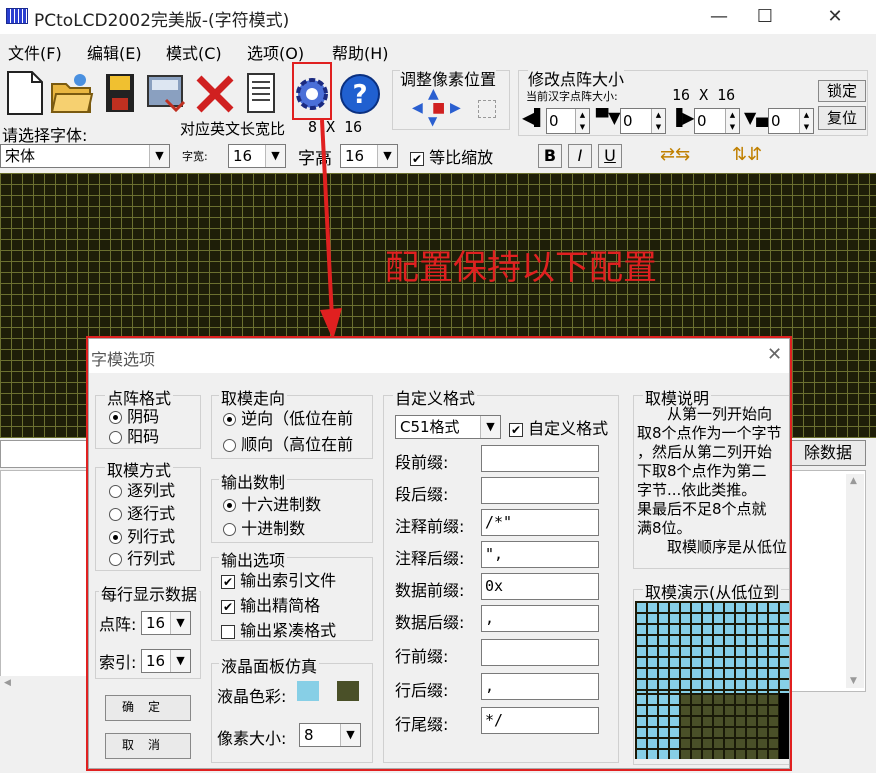 Image resolution: width=876 pixels, height=773 pixels. I want to click on move-left-icon: ◀, so click(417, 108).